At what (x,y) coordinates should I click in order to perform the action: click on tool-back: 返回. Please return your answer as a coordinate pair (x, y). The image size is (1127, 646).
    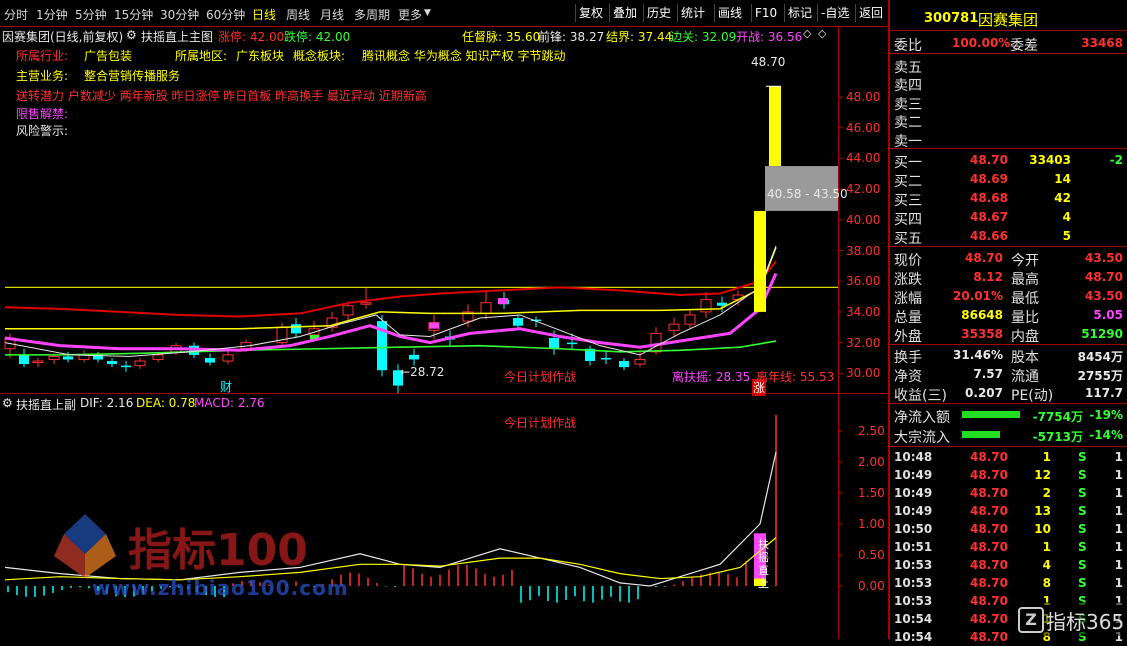
    Looking at the image, I should click on (870, 13).